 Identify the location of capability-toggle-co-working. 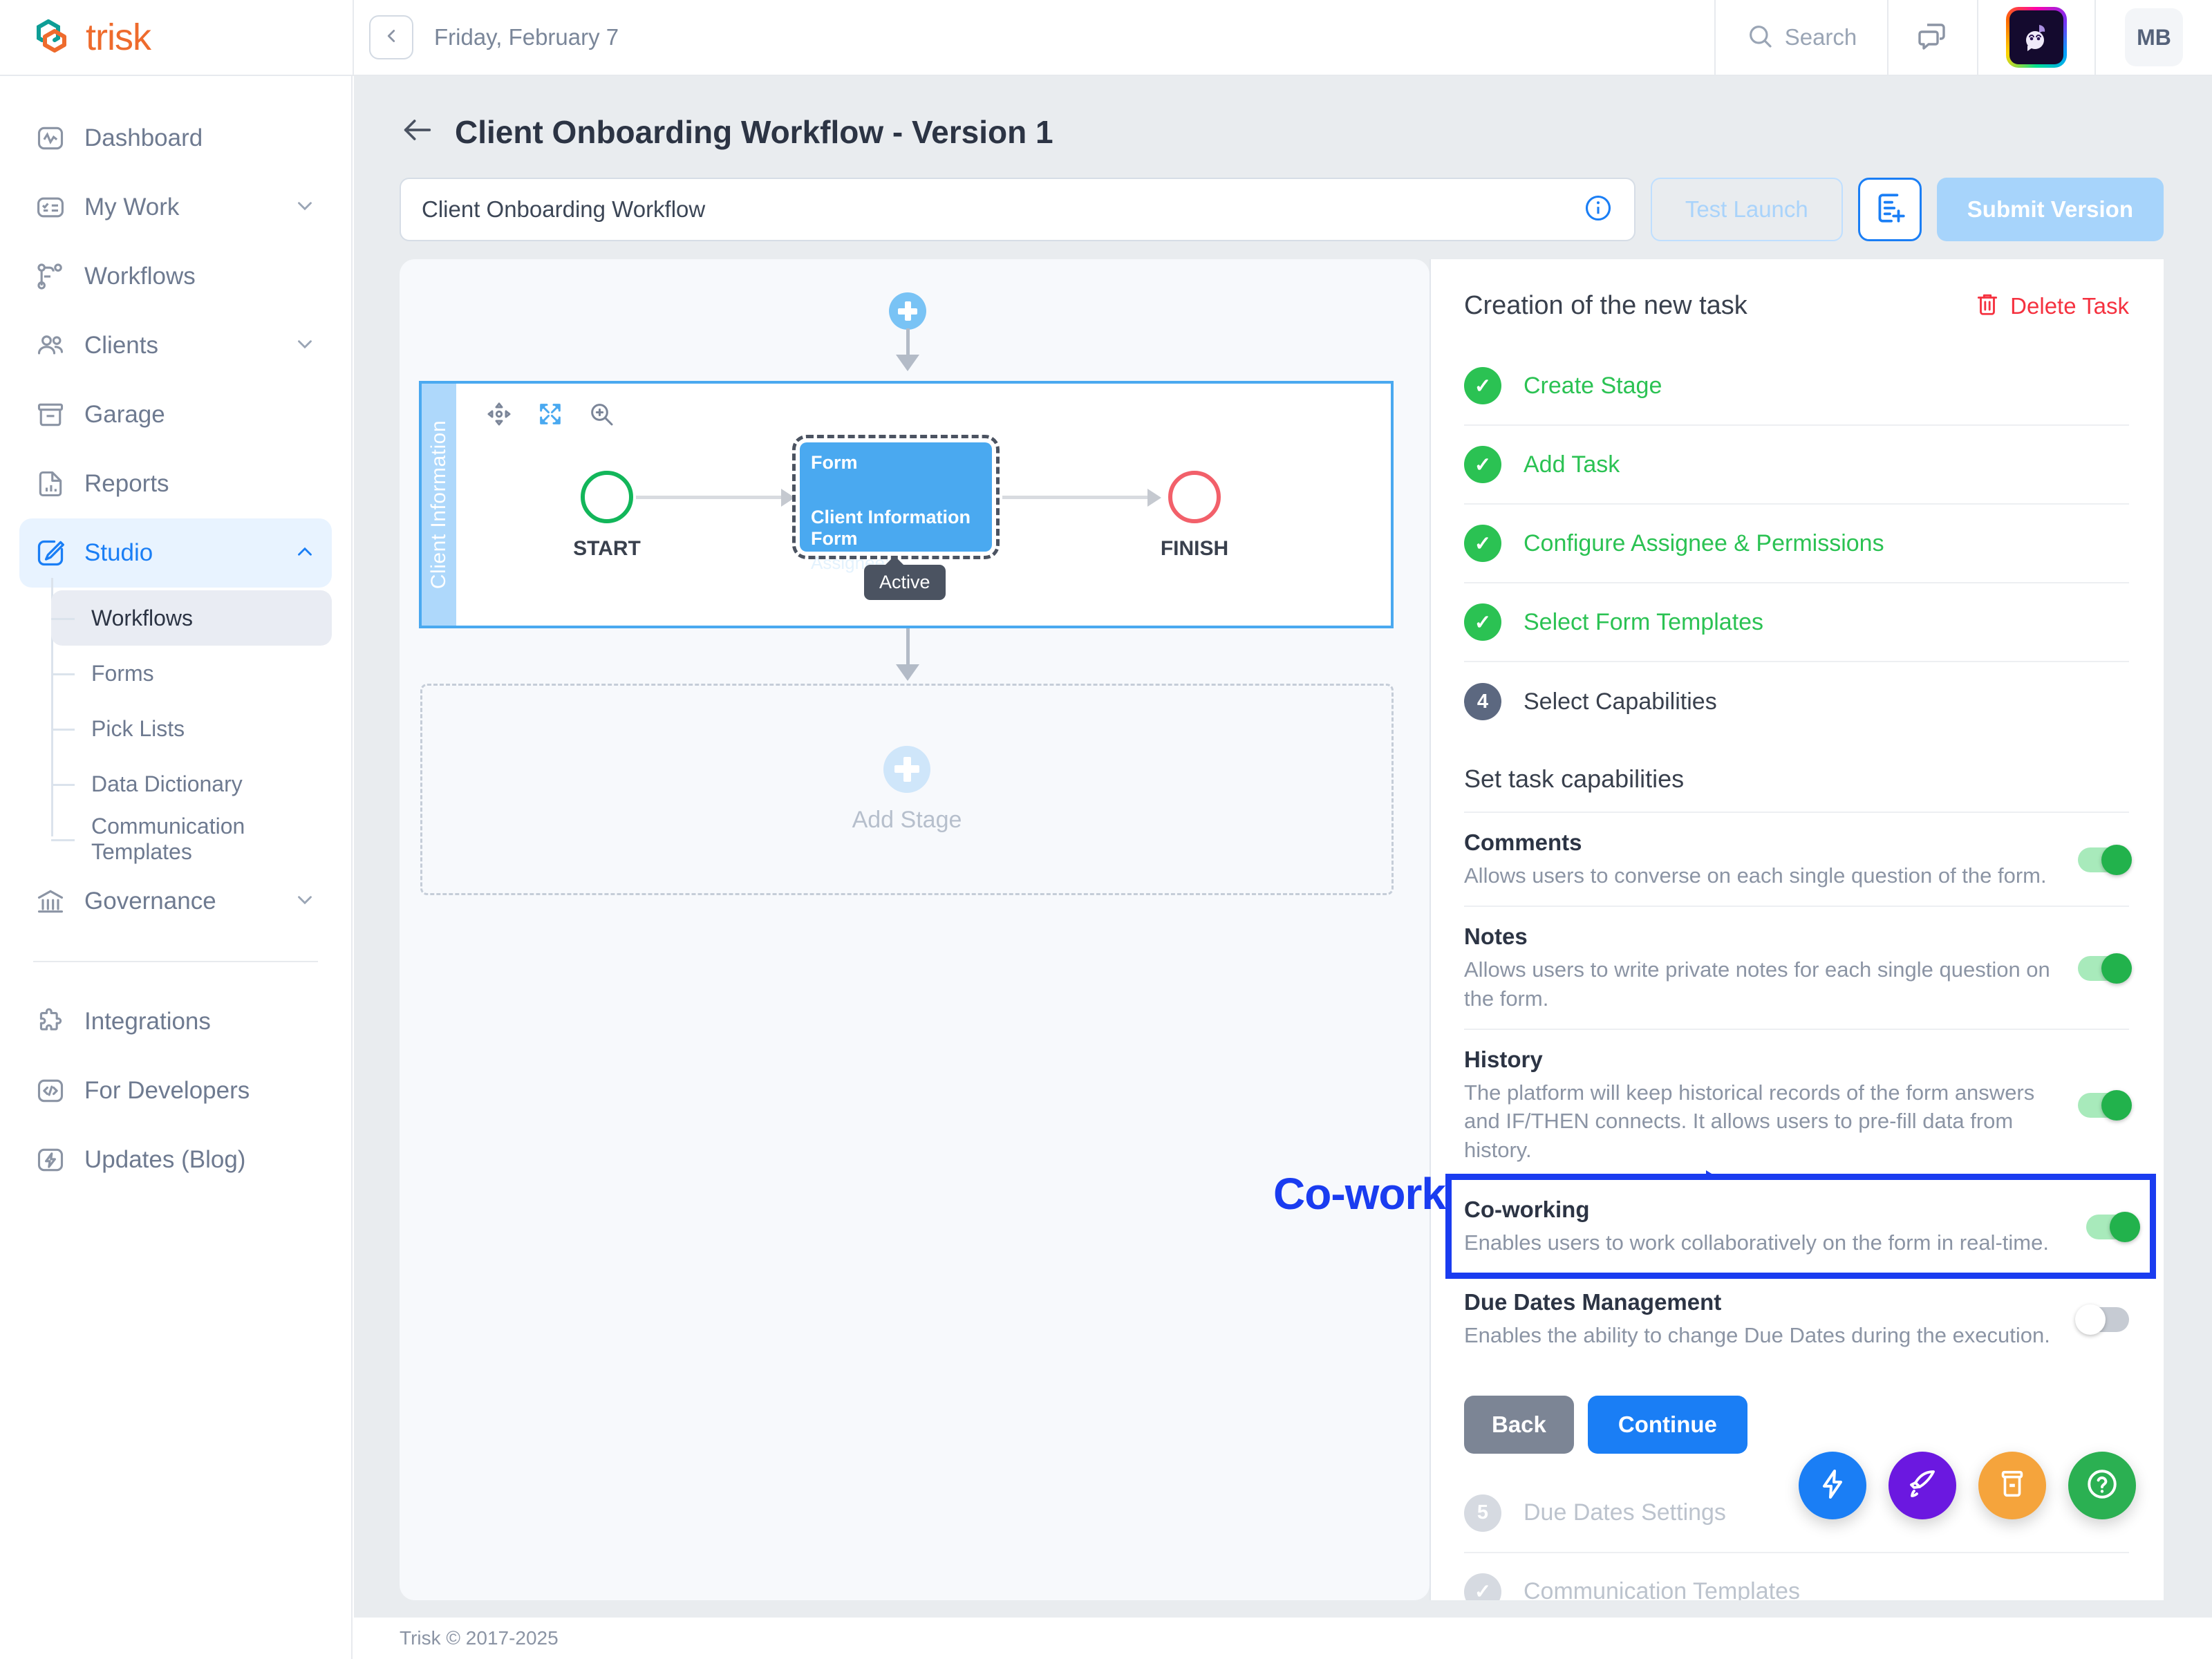
(2113, 1227).